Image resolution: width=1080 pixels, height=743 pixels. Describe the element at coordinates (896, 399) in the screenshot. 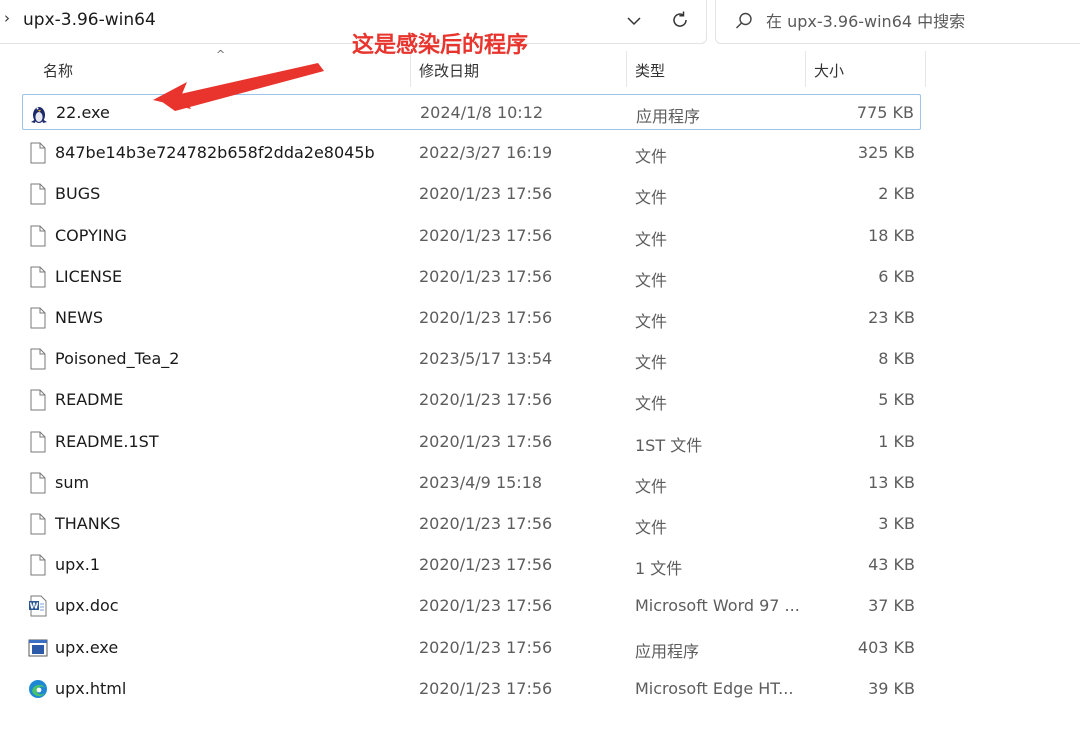

I see `file-size: 5 KB` at that location.